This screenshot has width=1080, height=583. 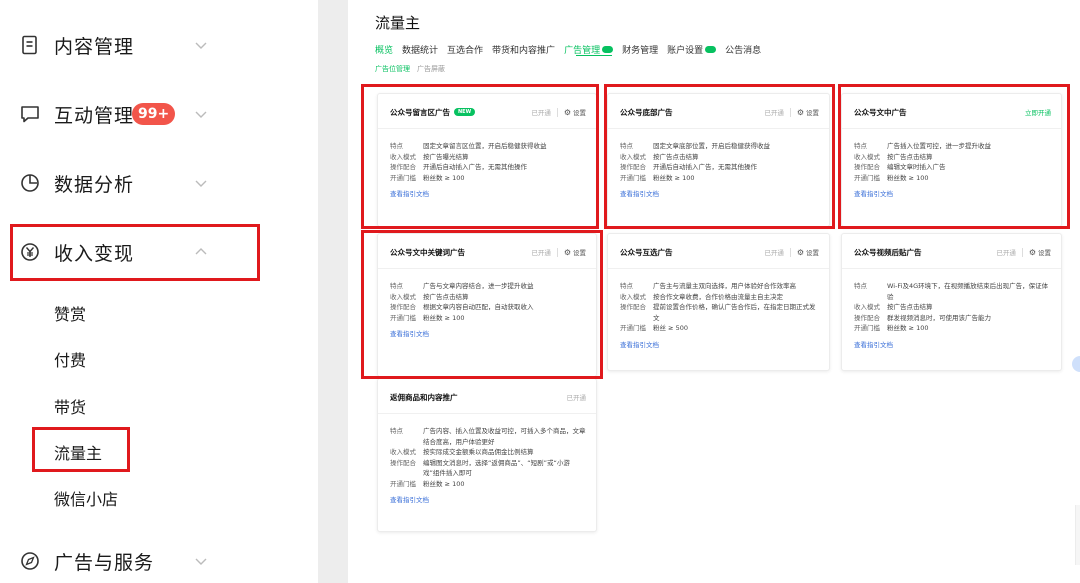 What do you see at coordinates (685, 51) in the screenshot?
I see `tab-label: 账户设置` at bounding box center [685, 51].